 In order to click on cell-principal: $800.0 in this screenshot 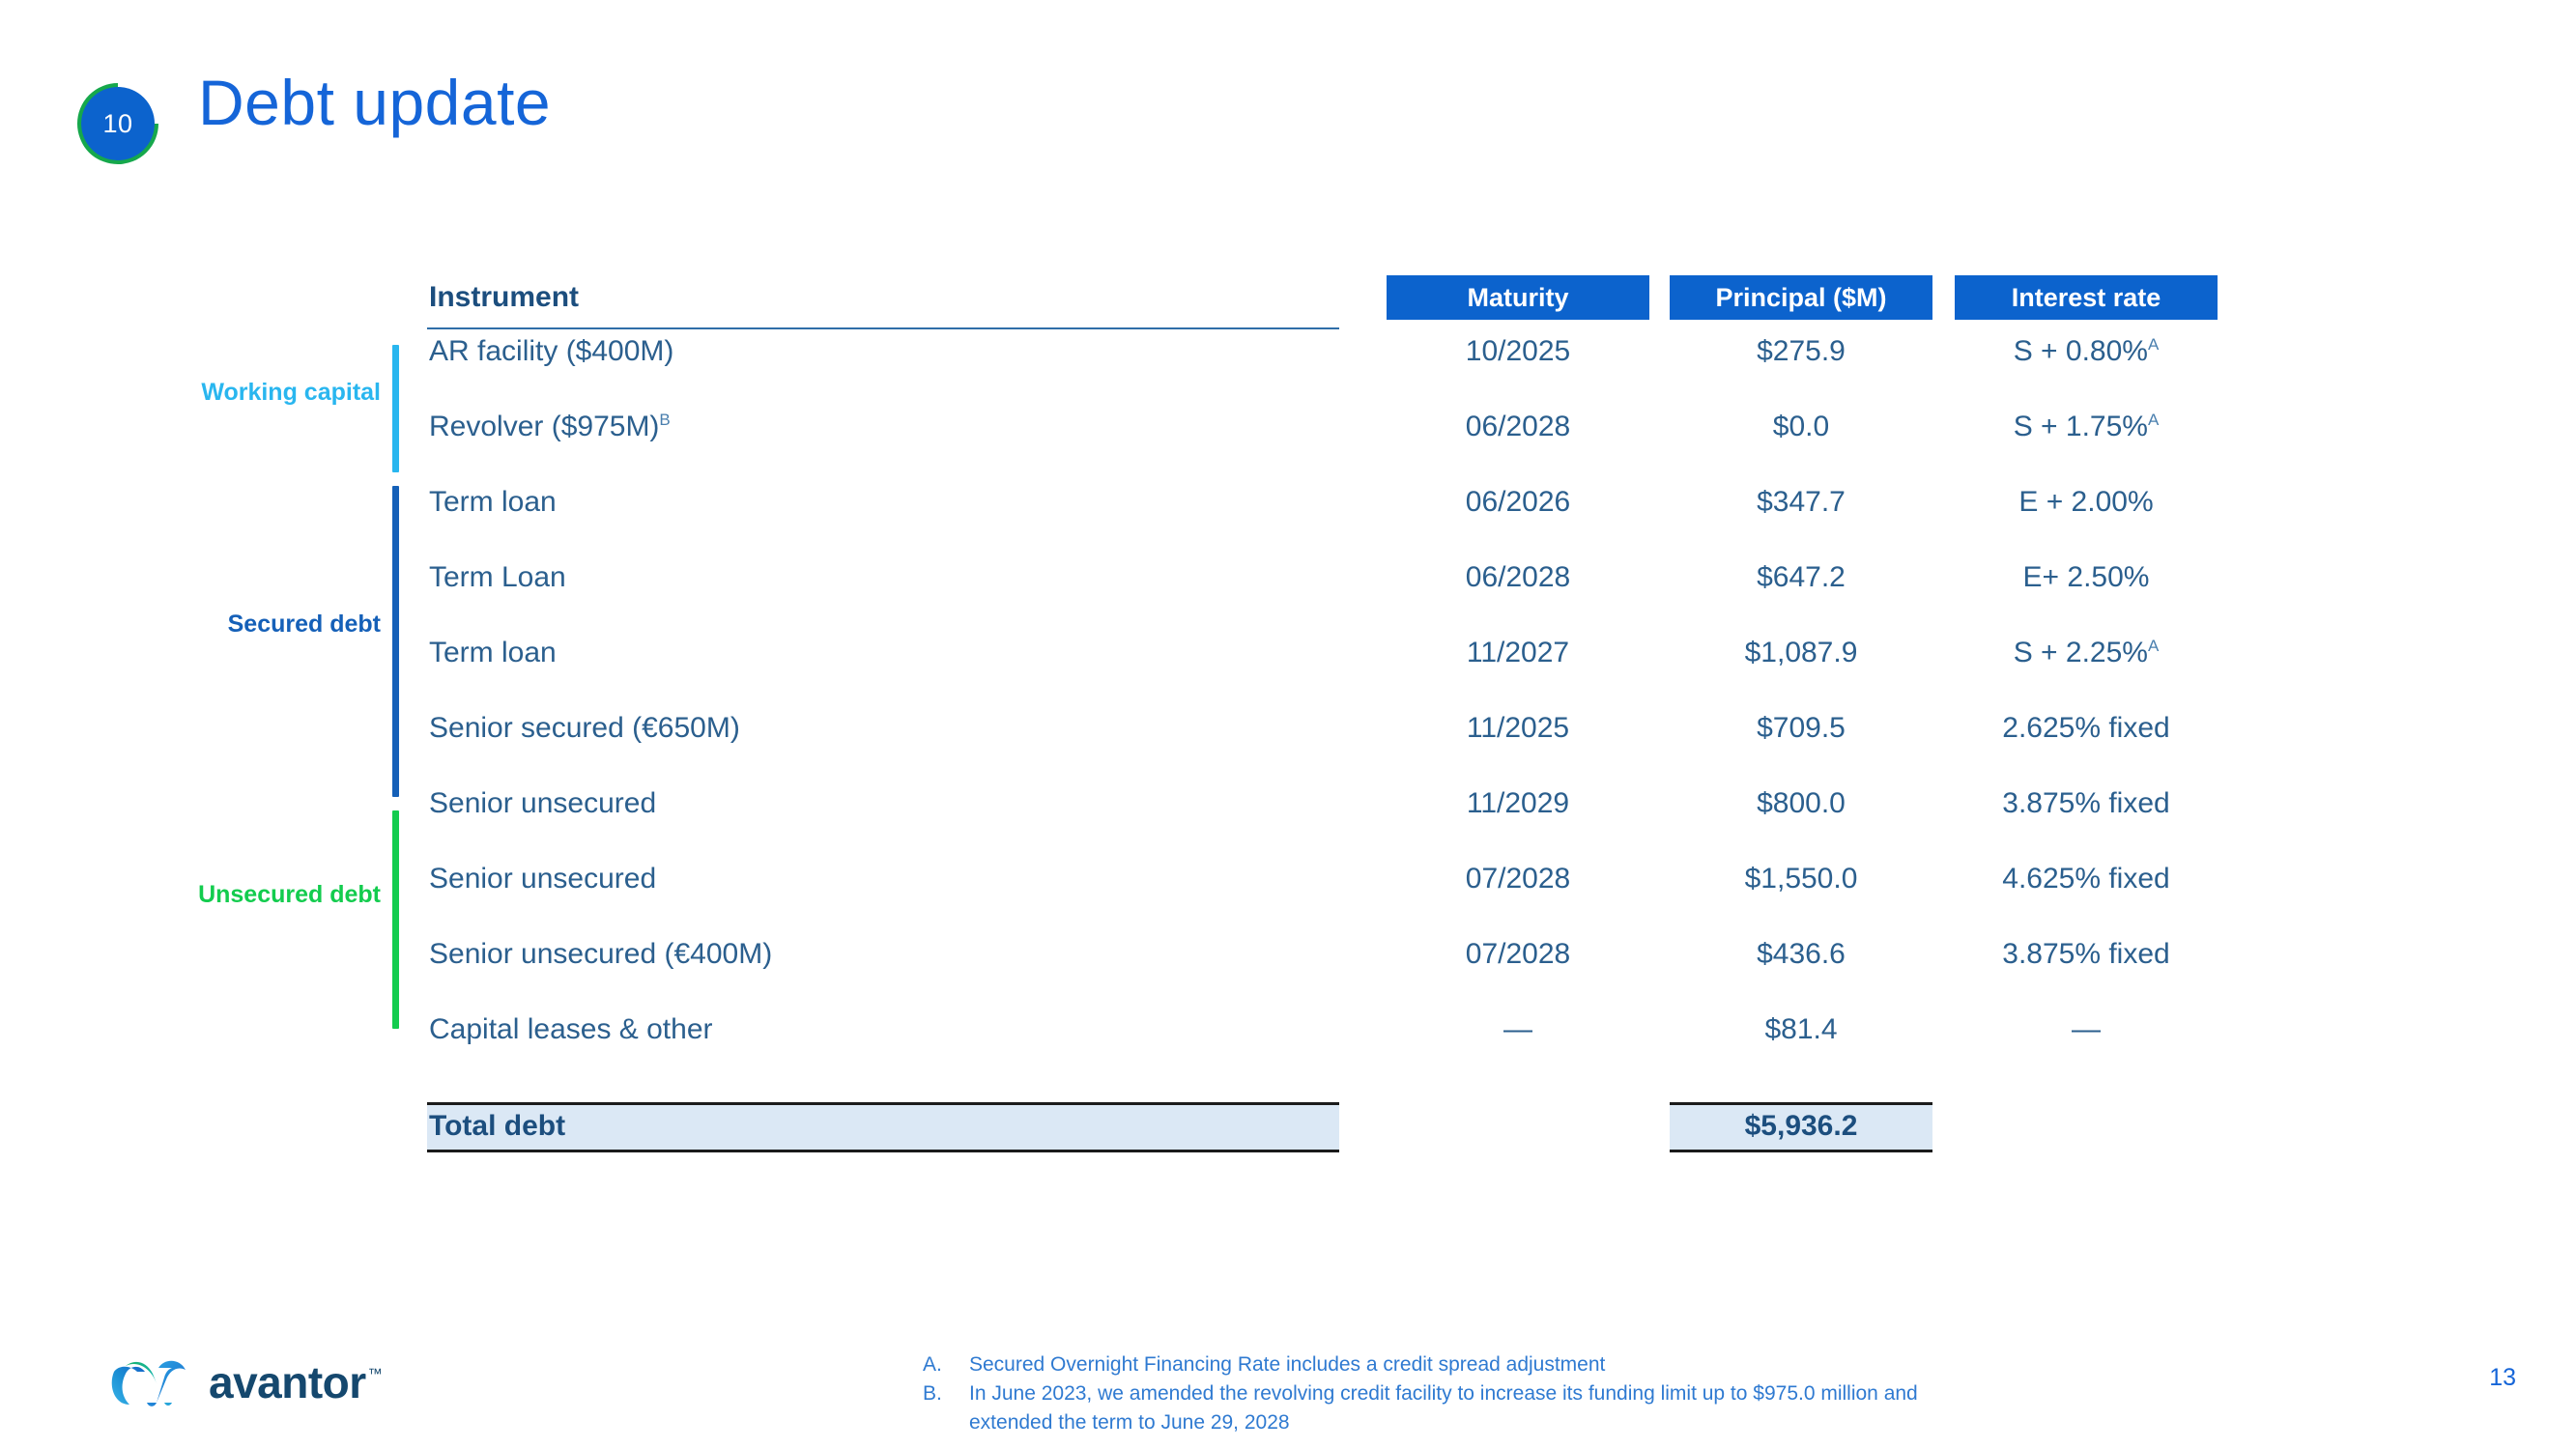, I will do `click(1802, 803)`.